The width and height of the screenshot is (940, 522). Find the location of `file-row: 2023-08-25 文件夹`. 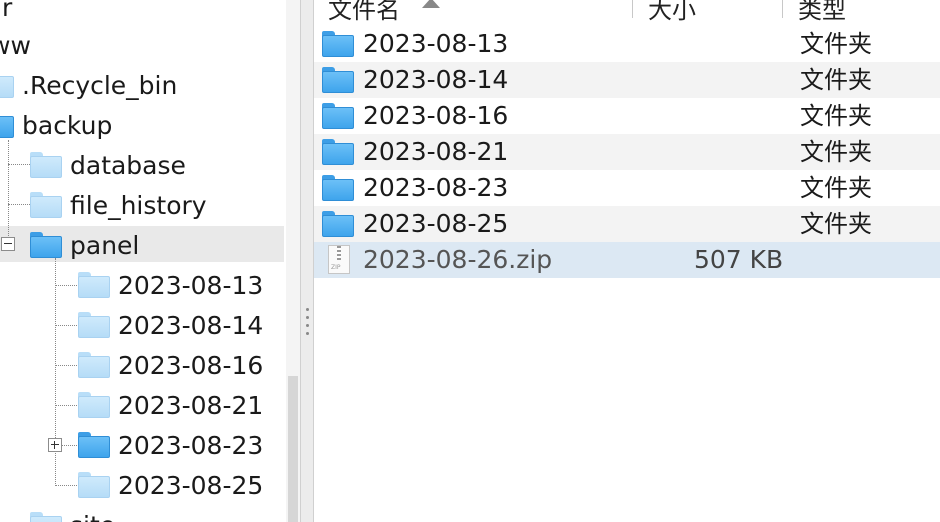

file-row: 2023-08-25 文件夹 is located at coordinates (627, 224).